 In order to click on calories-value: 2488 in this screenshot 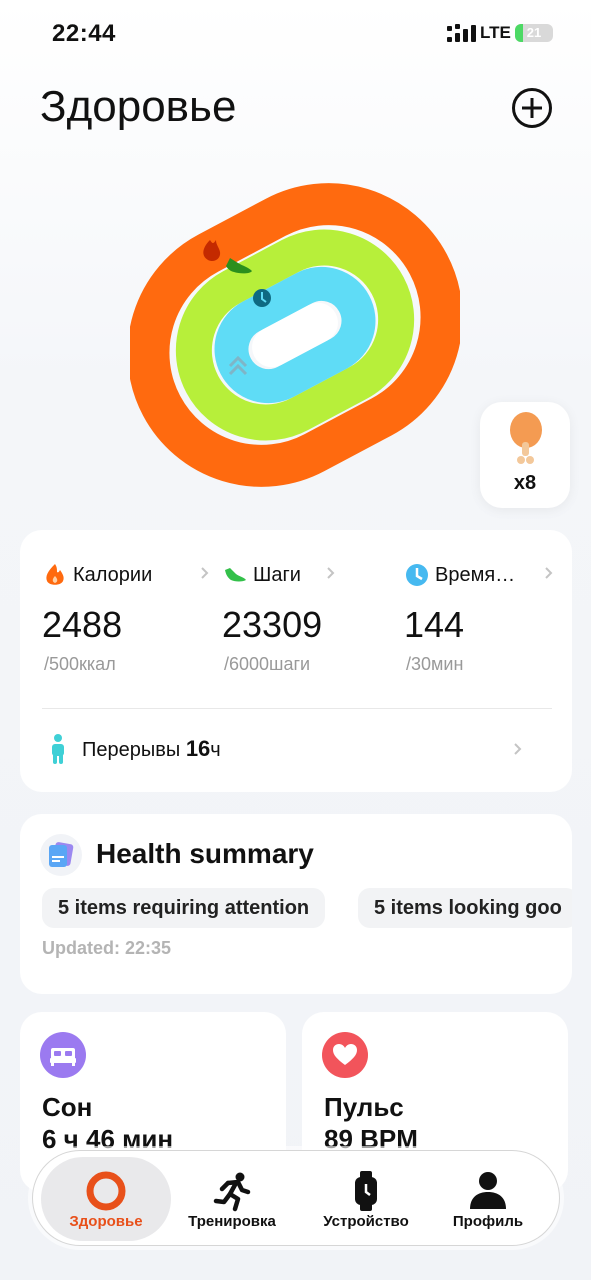, I will do `click(82, 624)`.